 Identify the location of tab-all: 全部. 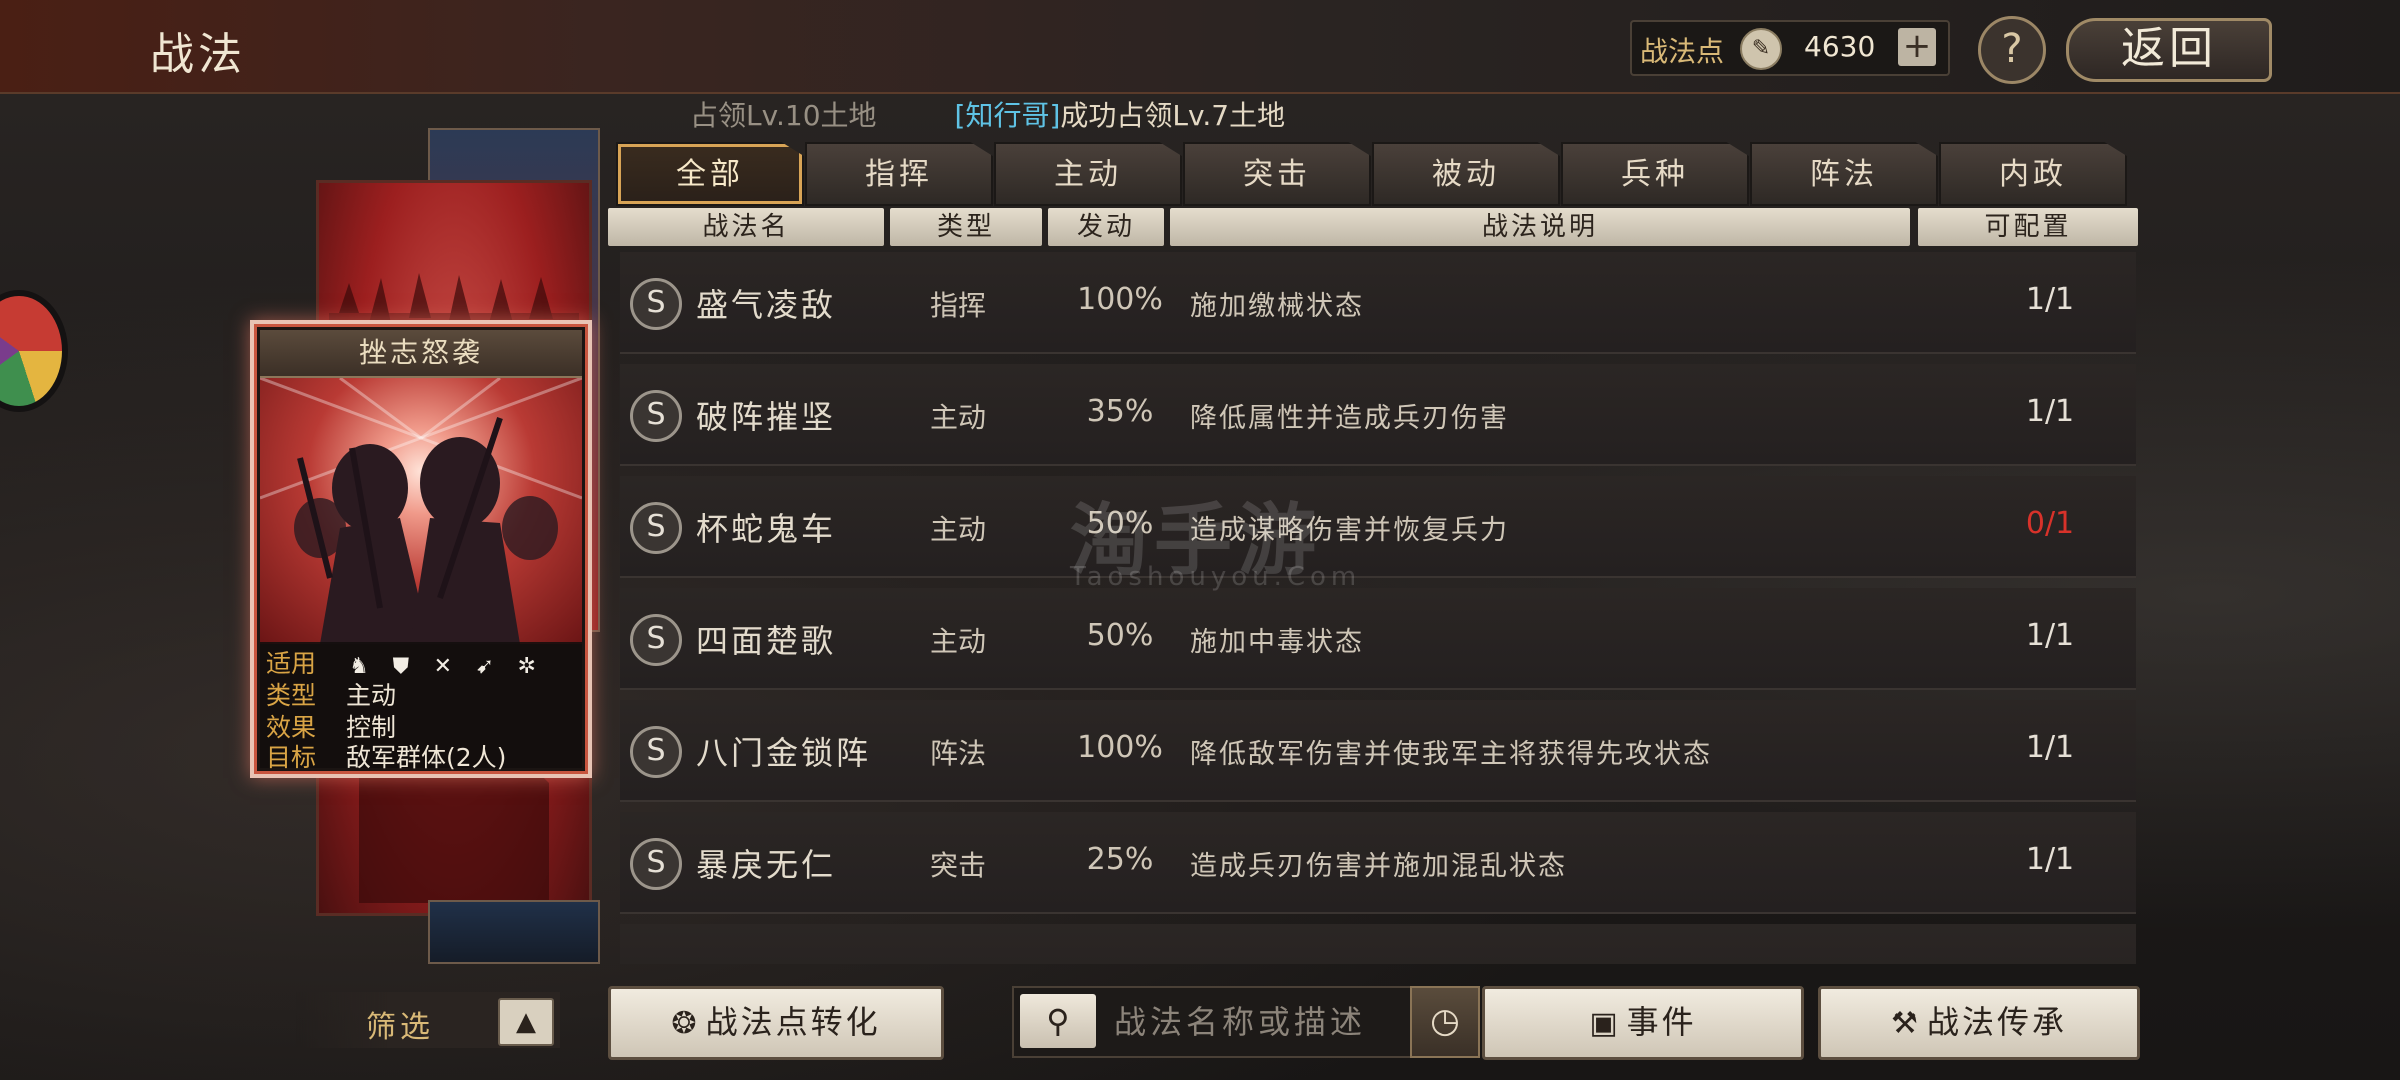
(710, 174).